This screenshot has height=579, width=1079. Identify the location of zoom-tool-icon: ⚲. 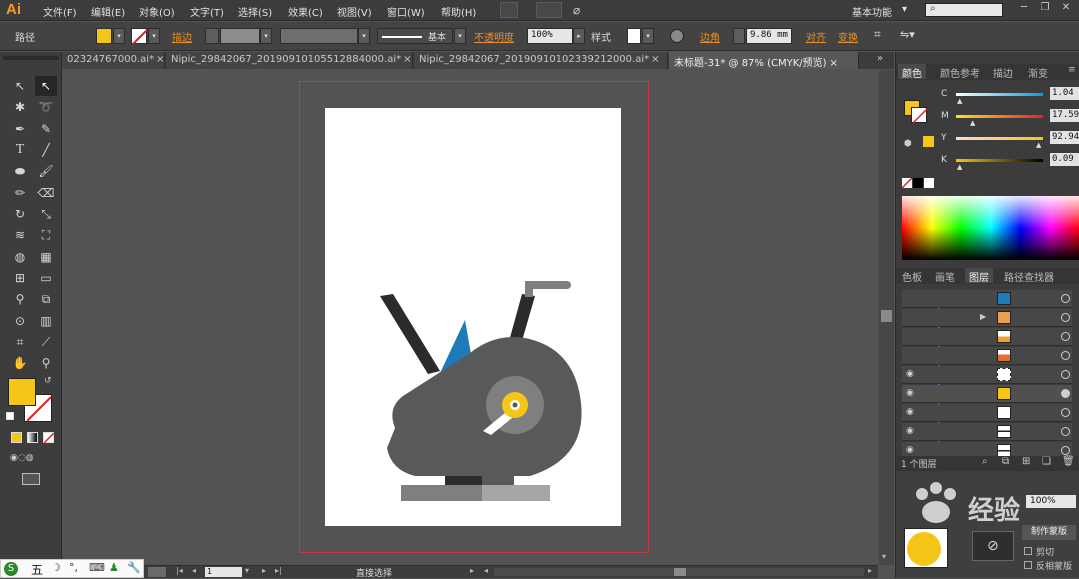
(46, 363).